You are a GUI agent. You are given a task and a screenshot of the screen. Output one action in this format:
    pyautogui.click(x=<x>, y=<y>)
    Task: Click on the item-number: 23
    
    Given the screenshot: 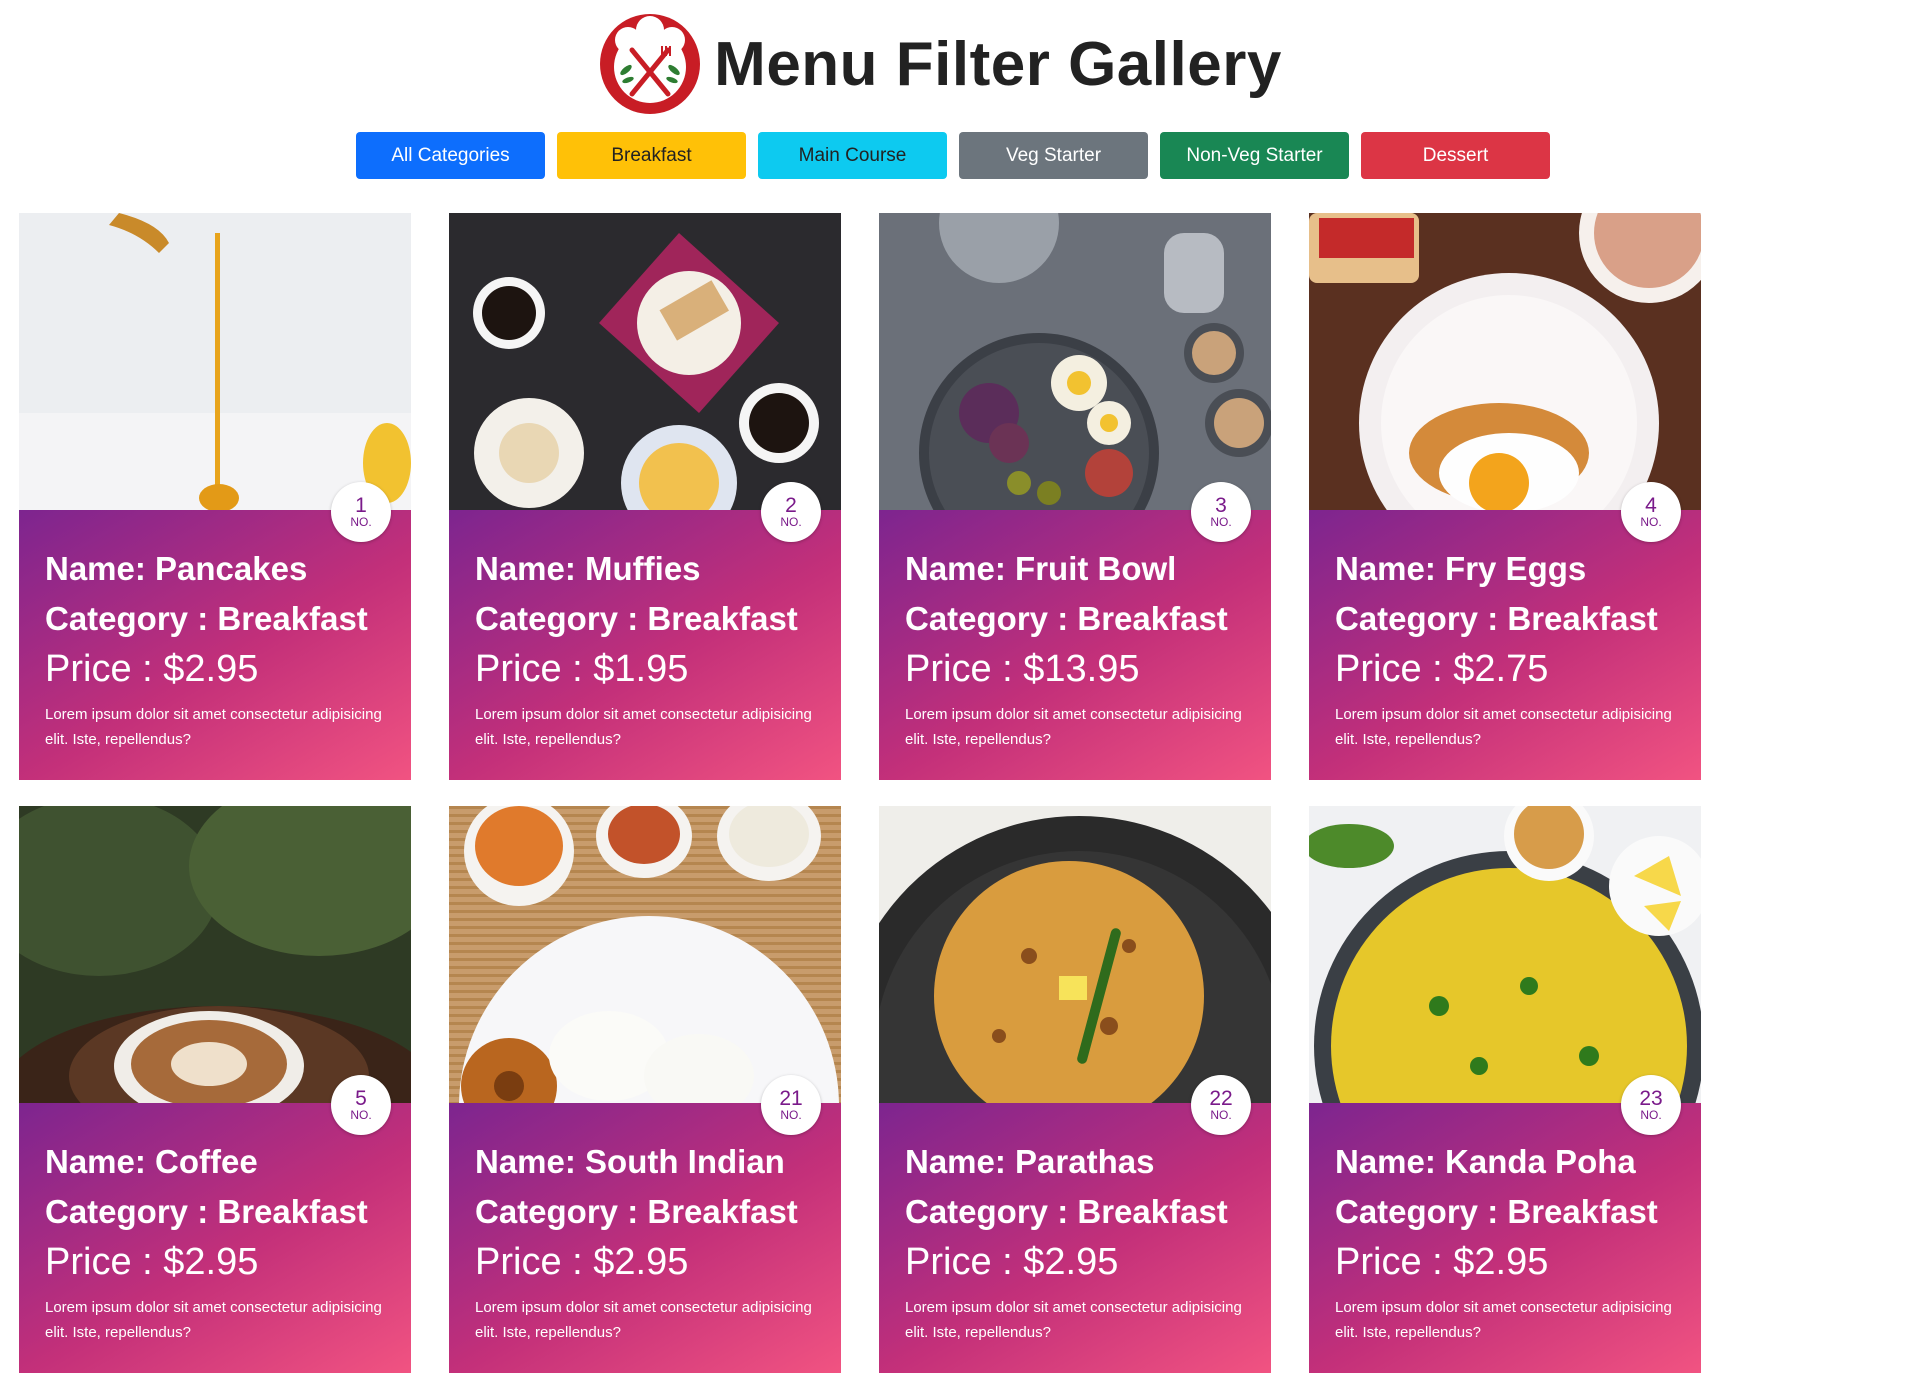 What is the action you would take?
    pyautogui.click(x=1651, y=1098)
    